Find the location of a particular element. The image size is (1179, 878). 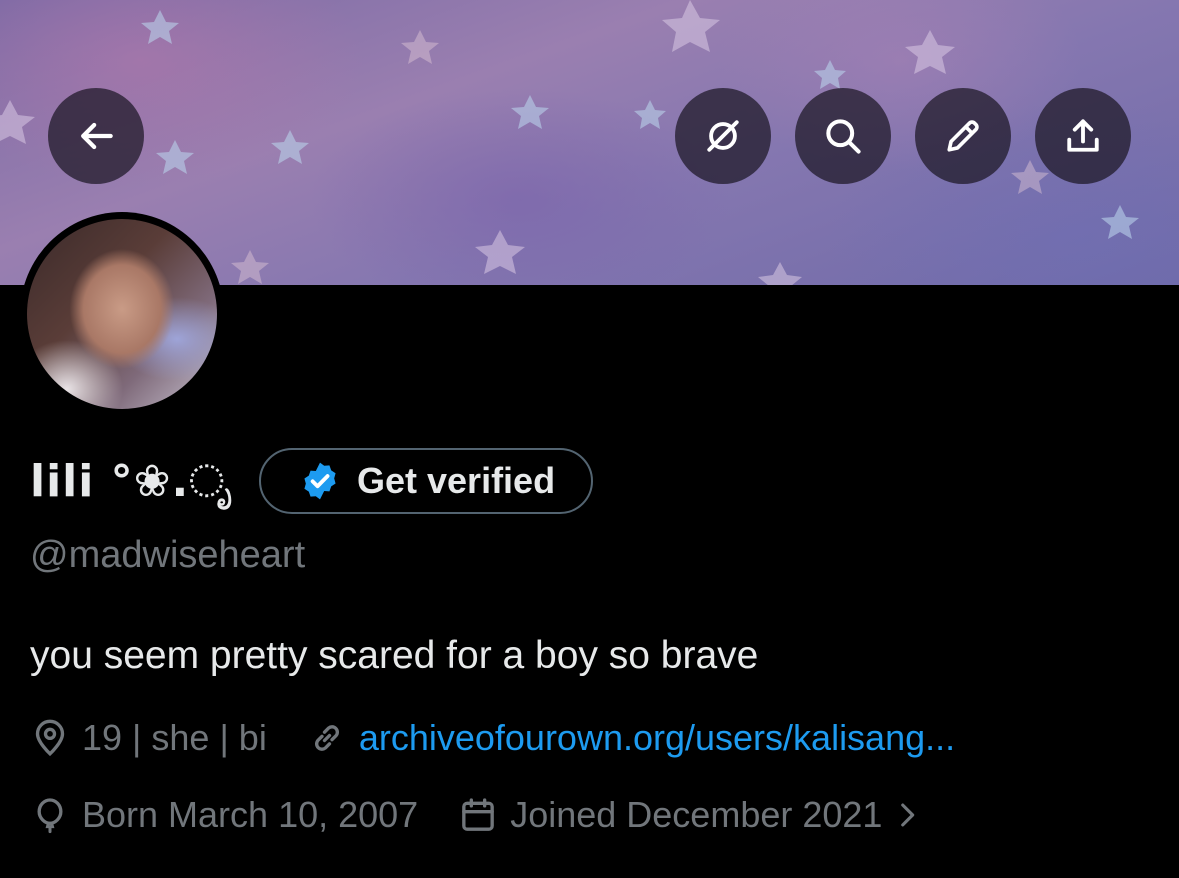

location-text: 19 | she | bi is located at coordinates (174, 737).